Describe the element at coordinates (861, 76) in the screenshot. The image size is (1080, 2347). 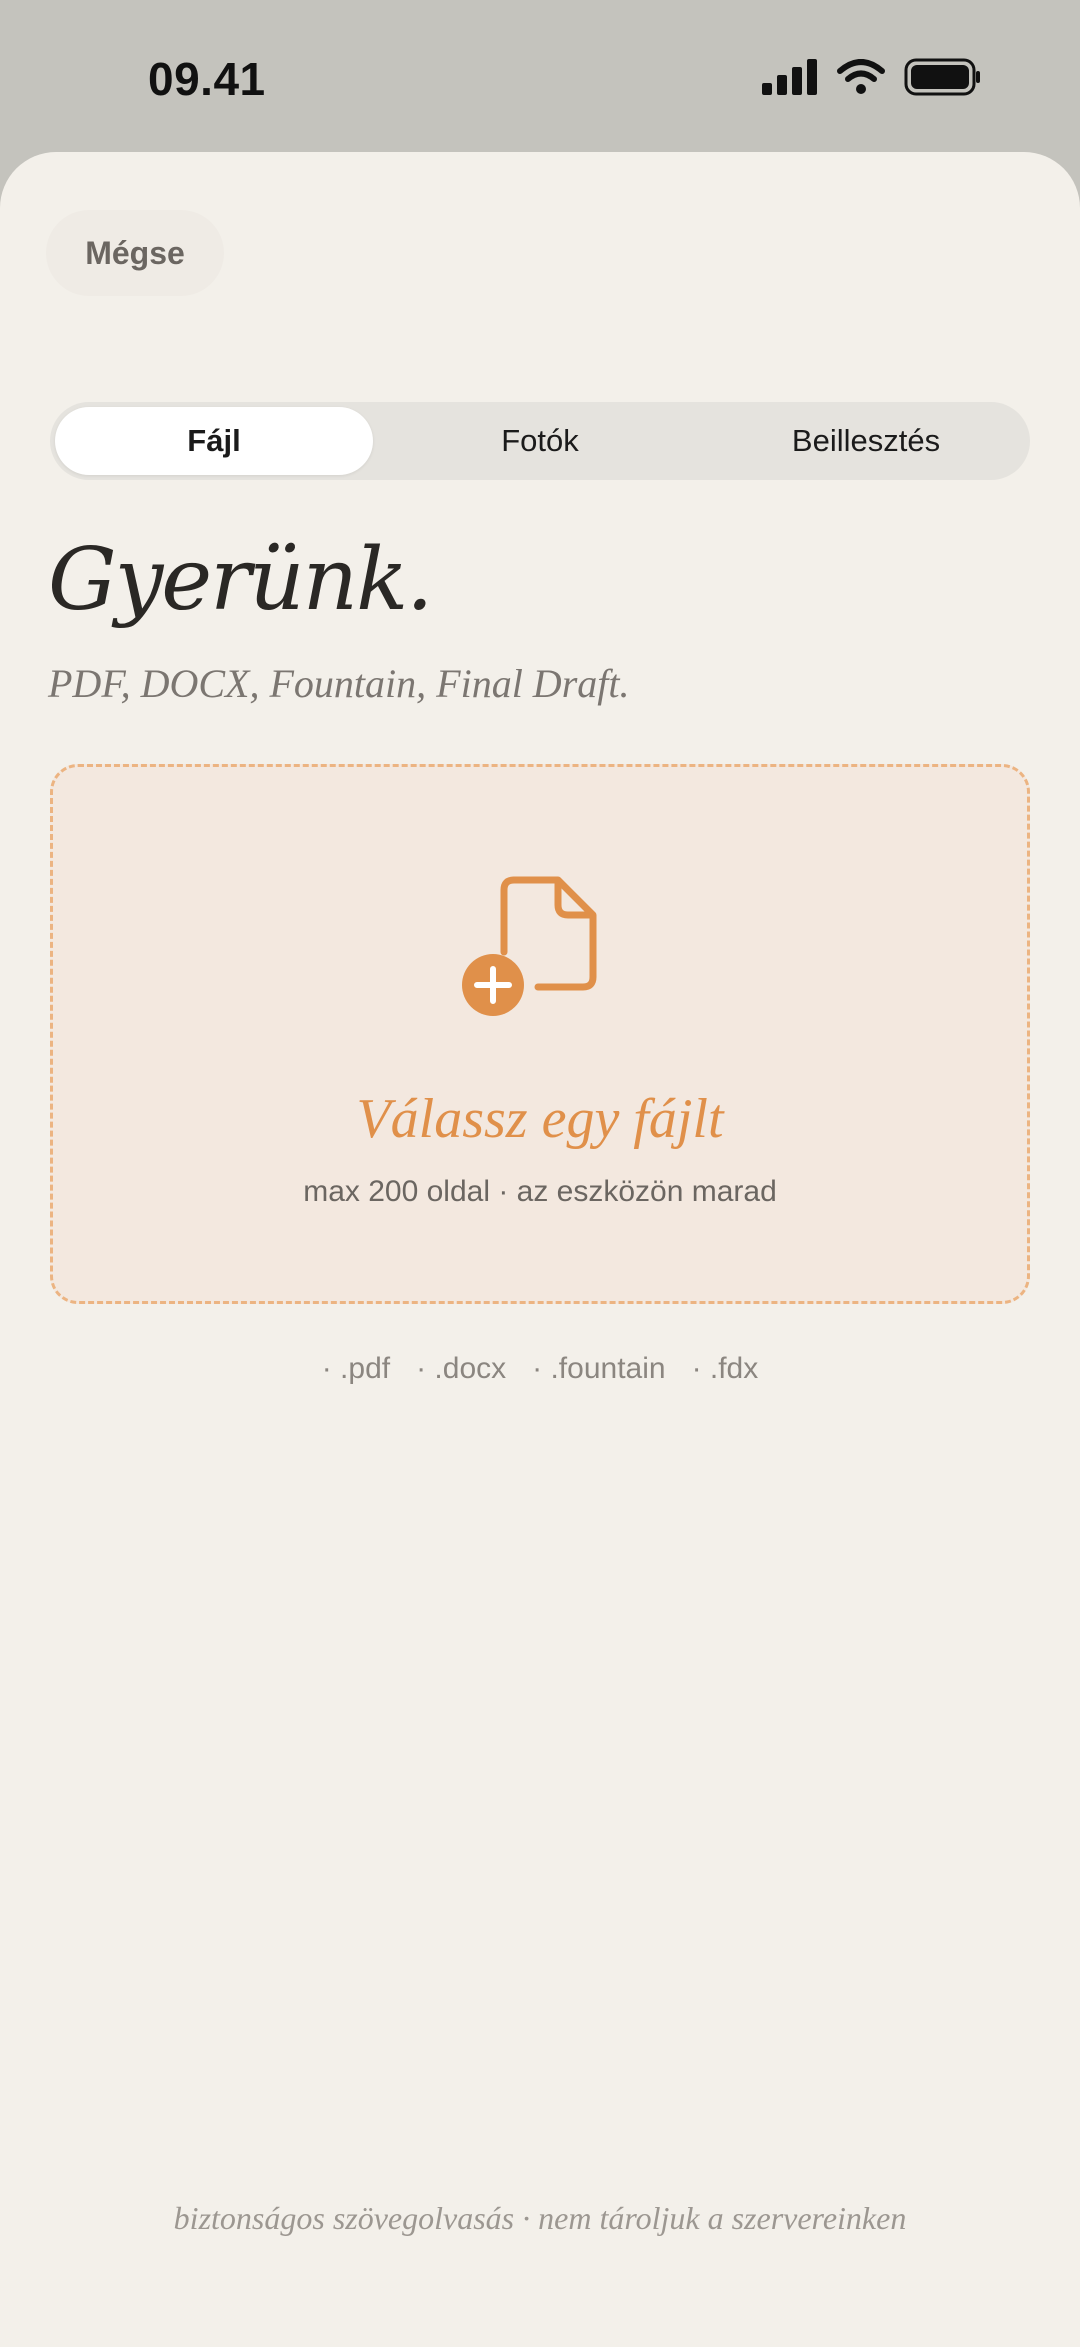
I see `wifi-icon` at that location.